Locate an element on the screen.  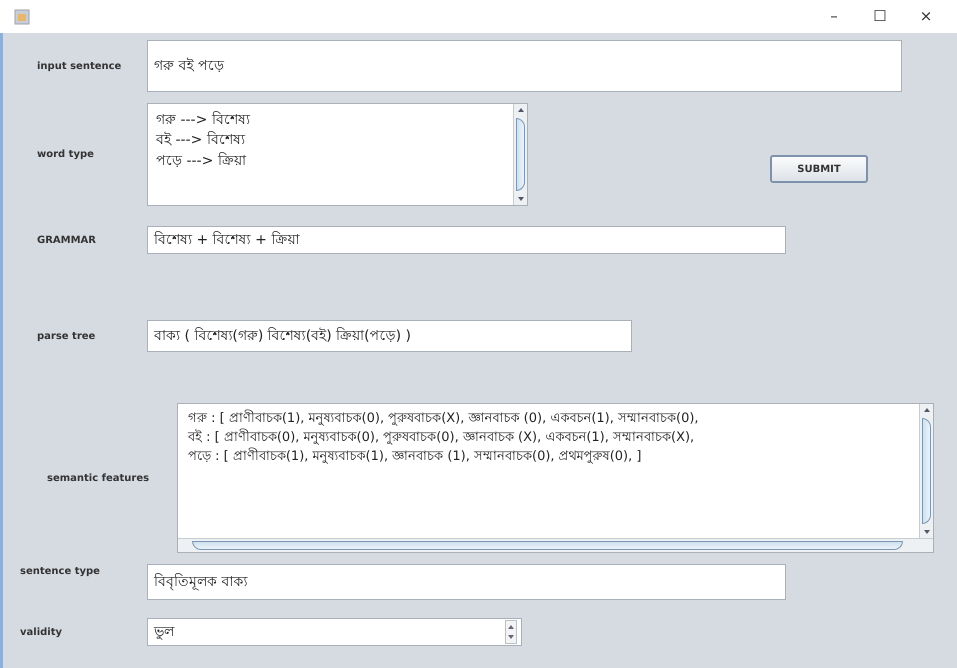
field-label: input sentence is located at coordinates (79, 67).